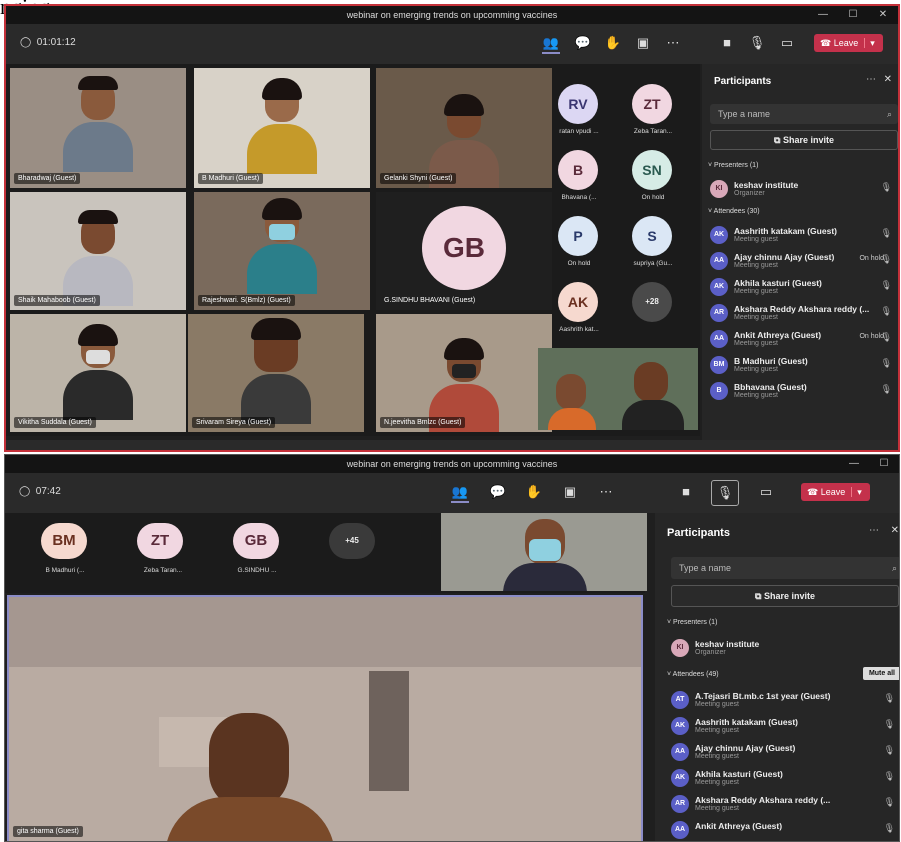 This screenshot has width=901, height=842. I want to click on avatar: B, so click(578, 170).